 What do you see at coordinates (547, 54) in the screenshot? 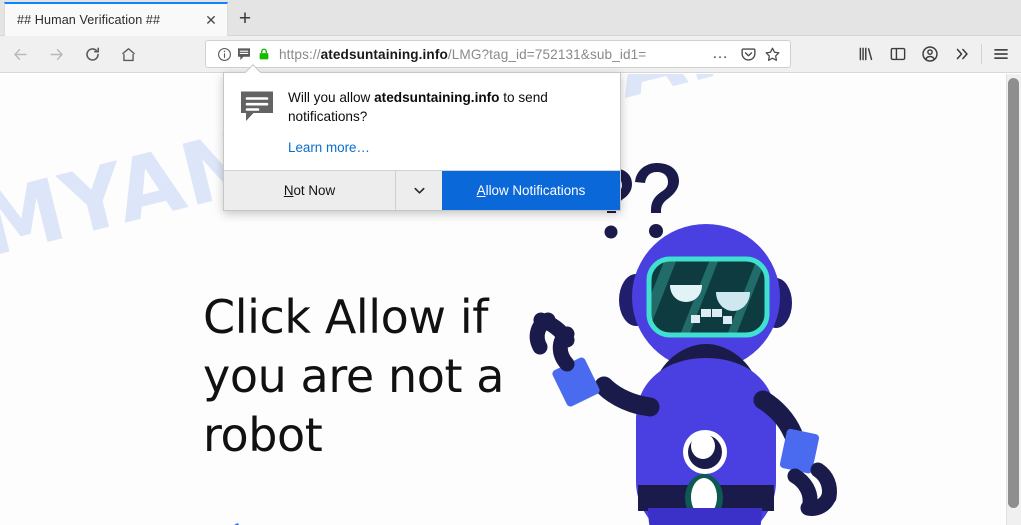
I see `url-path: /LMG?tag_id=752131&sub_id1=` at bounding box center [547, 54].